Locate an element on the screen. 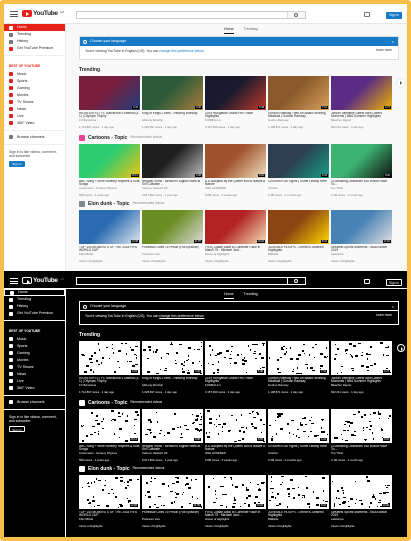  video-thumbnail: 3:46 is located at coordinates (172, 358).